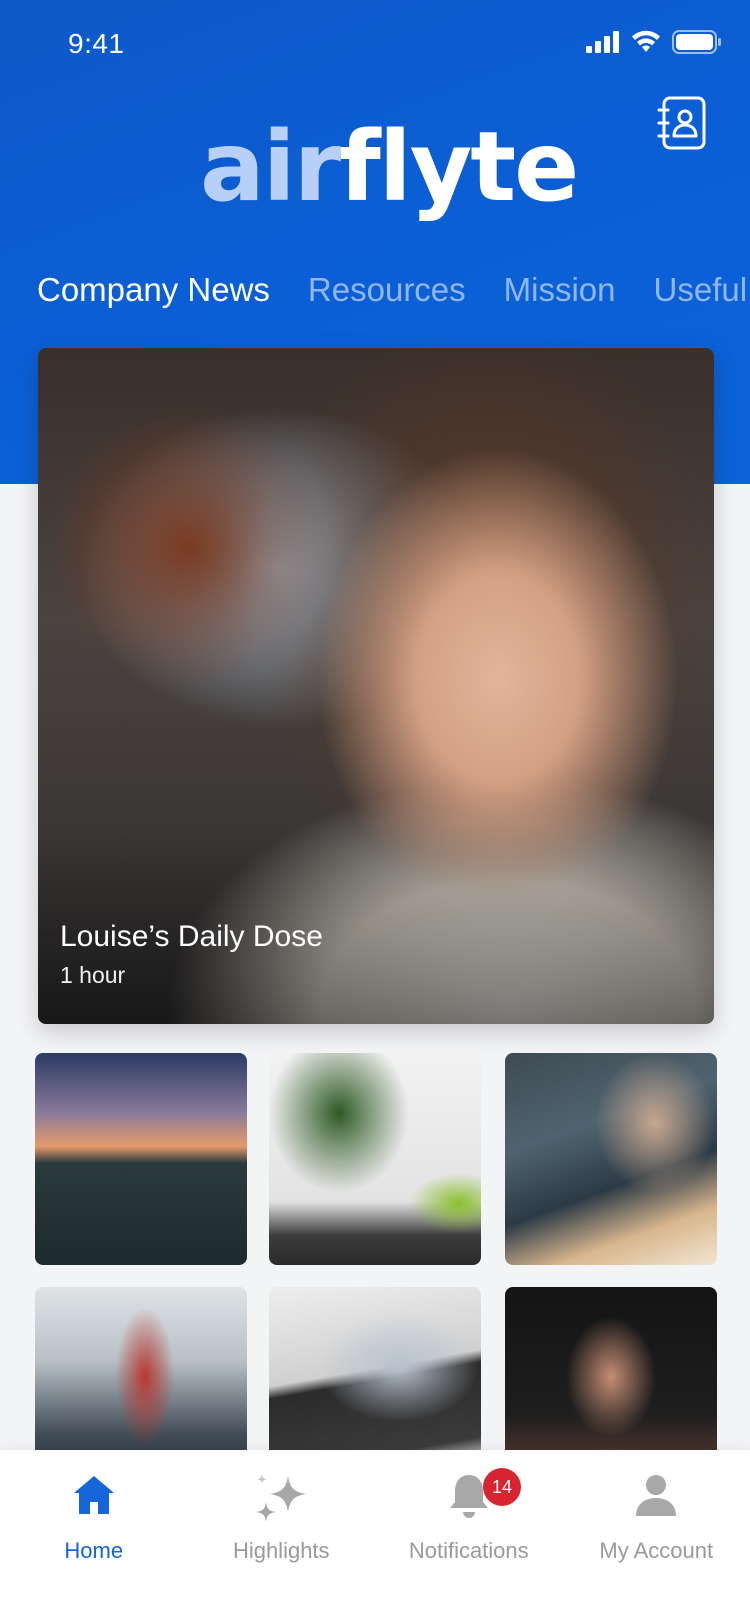  Describe the element at coordinates (141, 1159) in the screenshot. I see `thumbnail-airplane` at that location.